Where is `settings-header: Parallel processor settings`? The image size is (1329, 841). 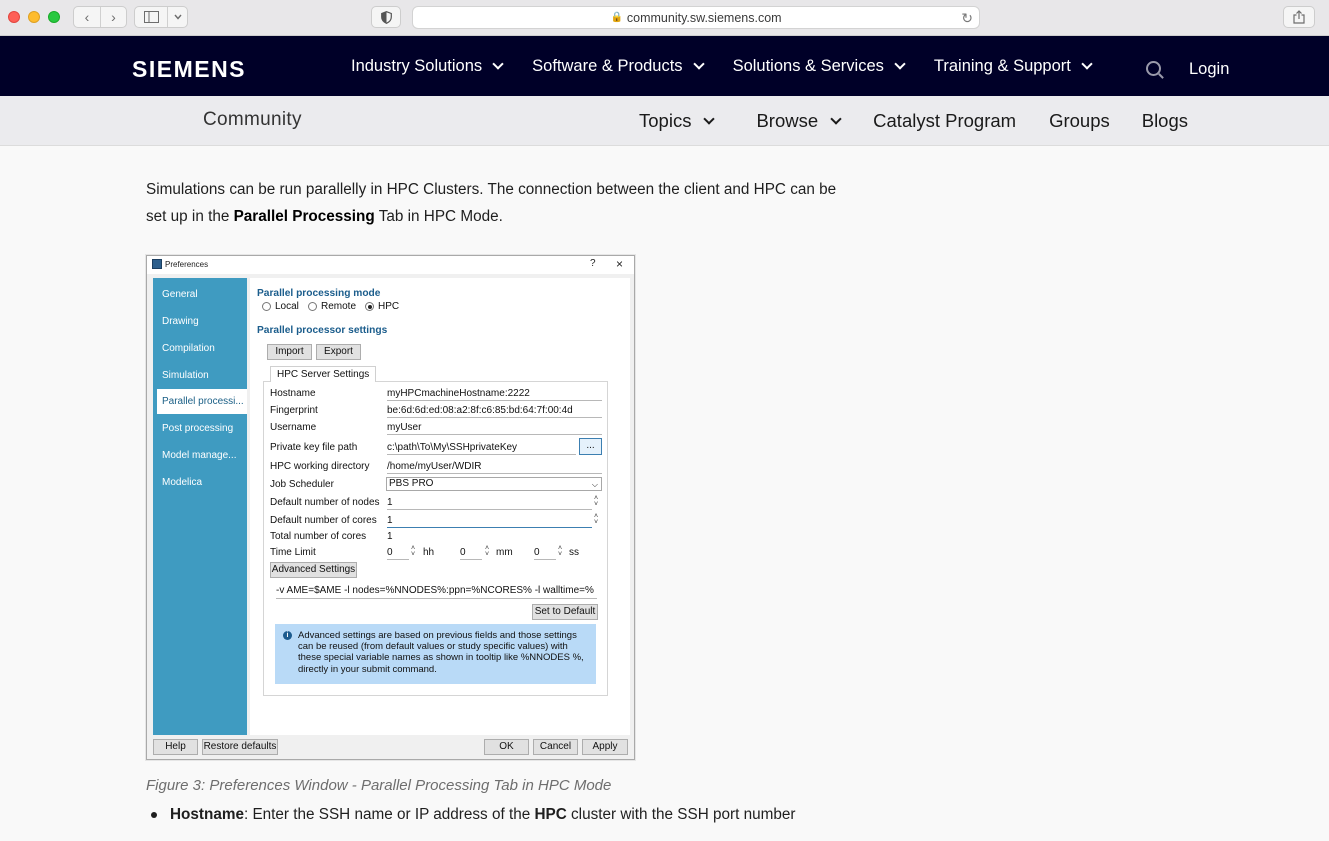 settings-header: Parallel processor settings is located at coordinates (322, 330).